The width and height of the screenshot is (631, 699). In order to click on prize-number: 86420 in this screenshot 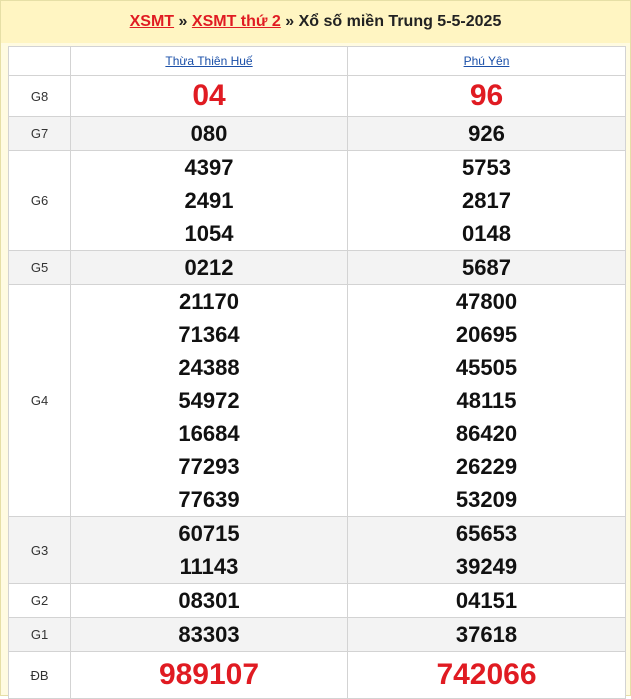, I will do `click(486, 433)`.